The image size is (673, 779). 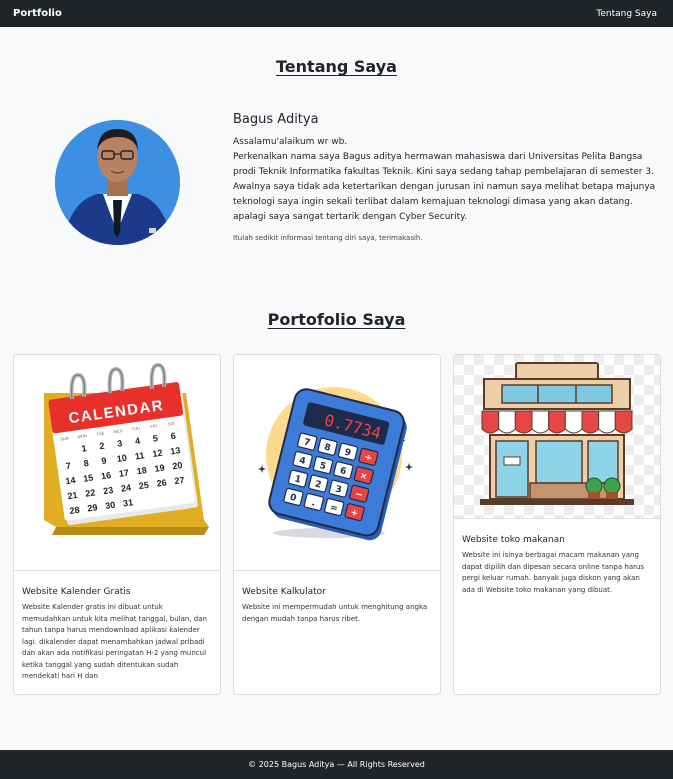 I want to click on calendar-date: 17, so click(x=123, y=473).